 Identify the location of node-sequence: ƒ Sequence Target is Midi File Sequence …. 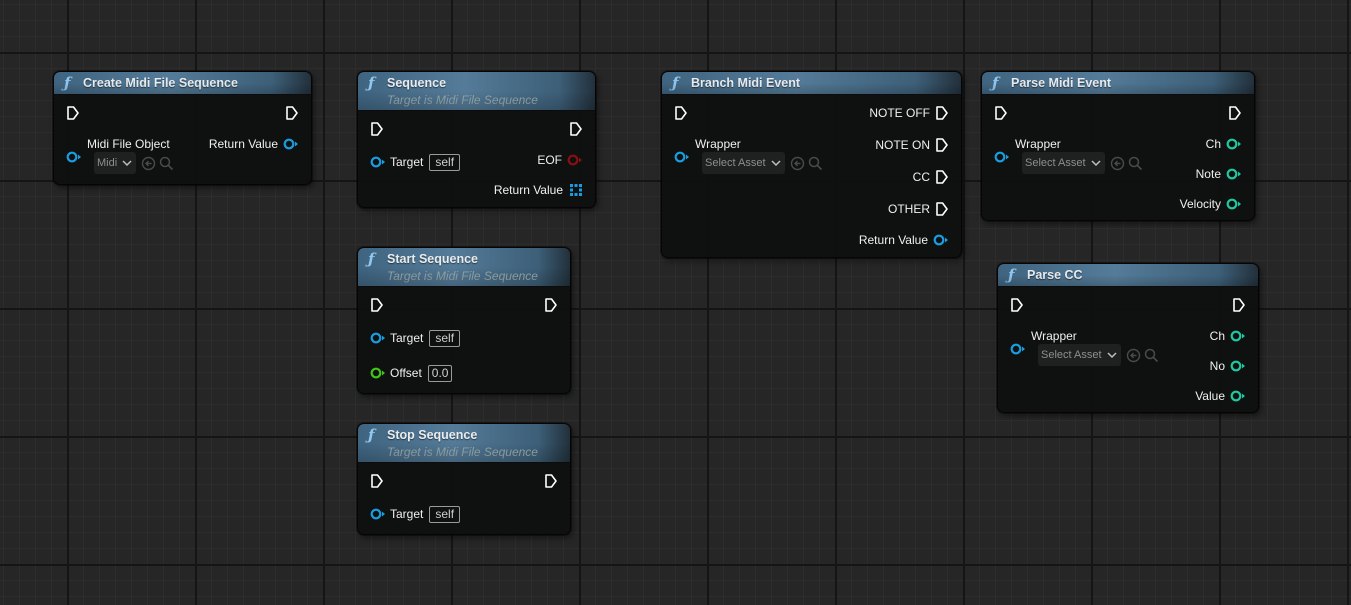
(476, 139).